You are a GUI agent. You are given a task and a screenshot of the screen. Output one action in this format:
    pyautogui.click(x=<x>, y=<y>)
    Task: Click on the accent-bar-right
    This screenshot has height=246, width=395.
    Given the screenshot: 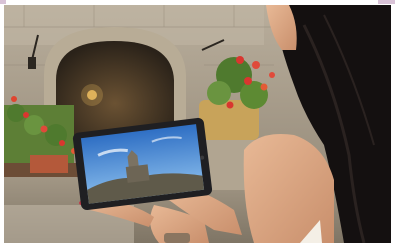 What is the action you would take?
    pyautogui.click(x=386, y=2)
    